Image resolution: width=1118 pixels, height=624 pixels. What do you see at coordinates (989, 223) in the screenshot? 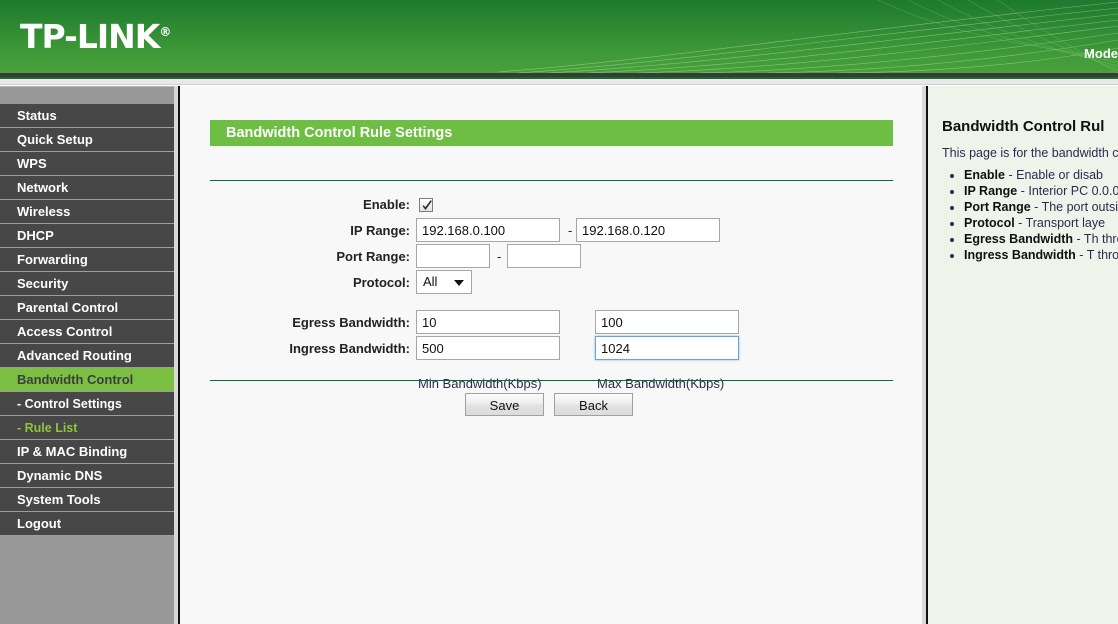
I see `help-item-term: Protocol` at bounding box center [989, 223].